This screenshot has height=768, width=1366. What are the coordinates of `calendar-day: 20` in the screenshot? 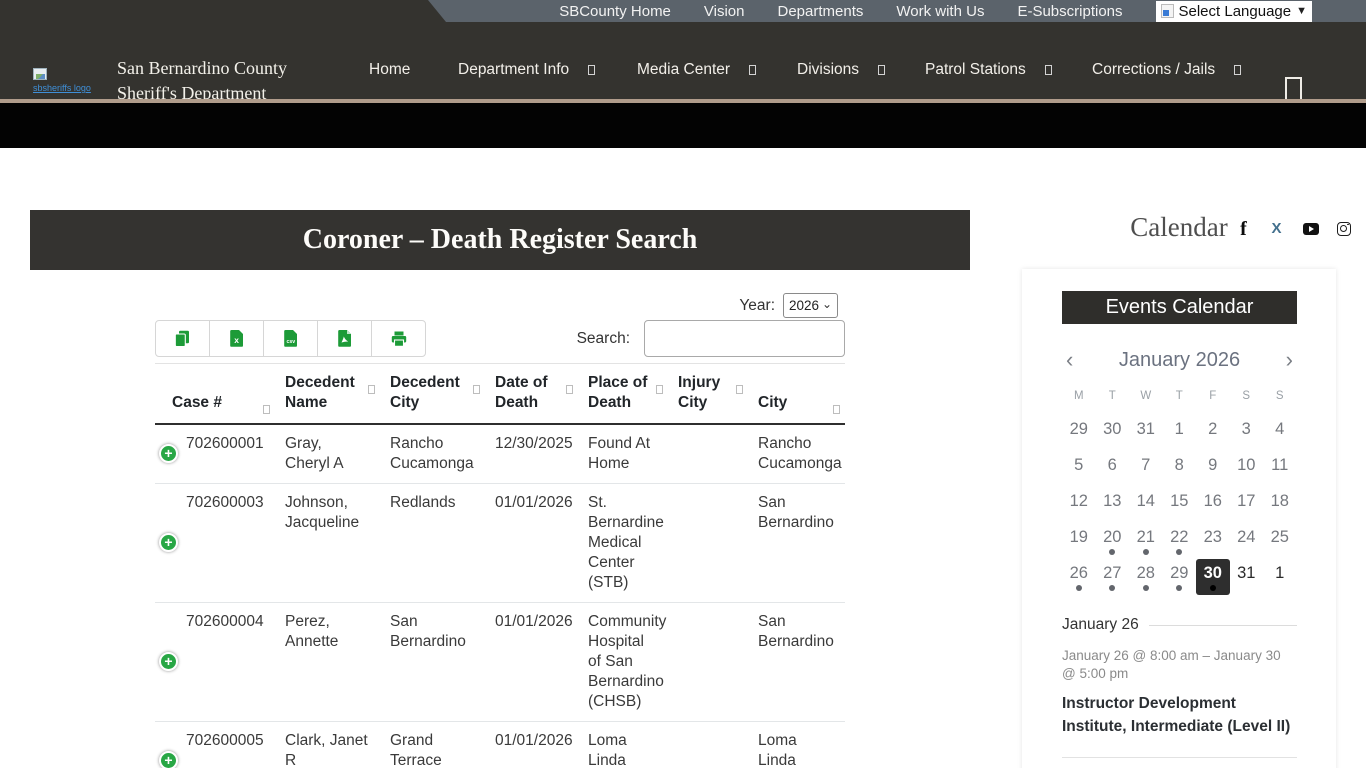 It's located at (1113, 541).